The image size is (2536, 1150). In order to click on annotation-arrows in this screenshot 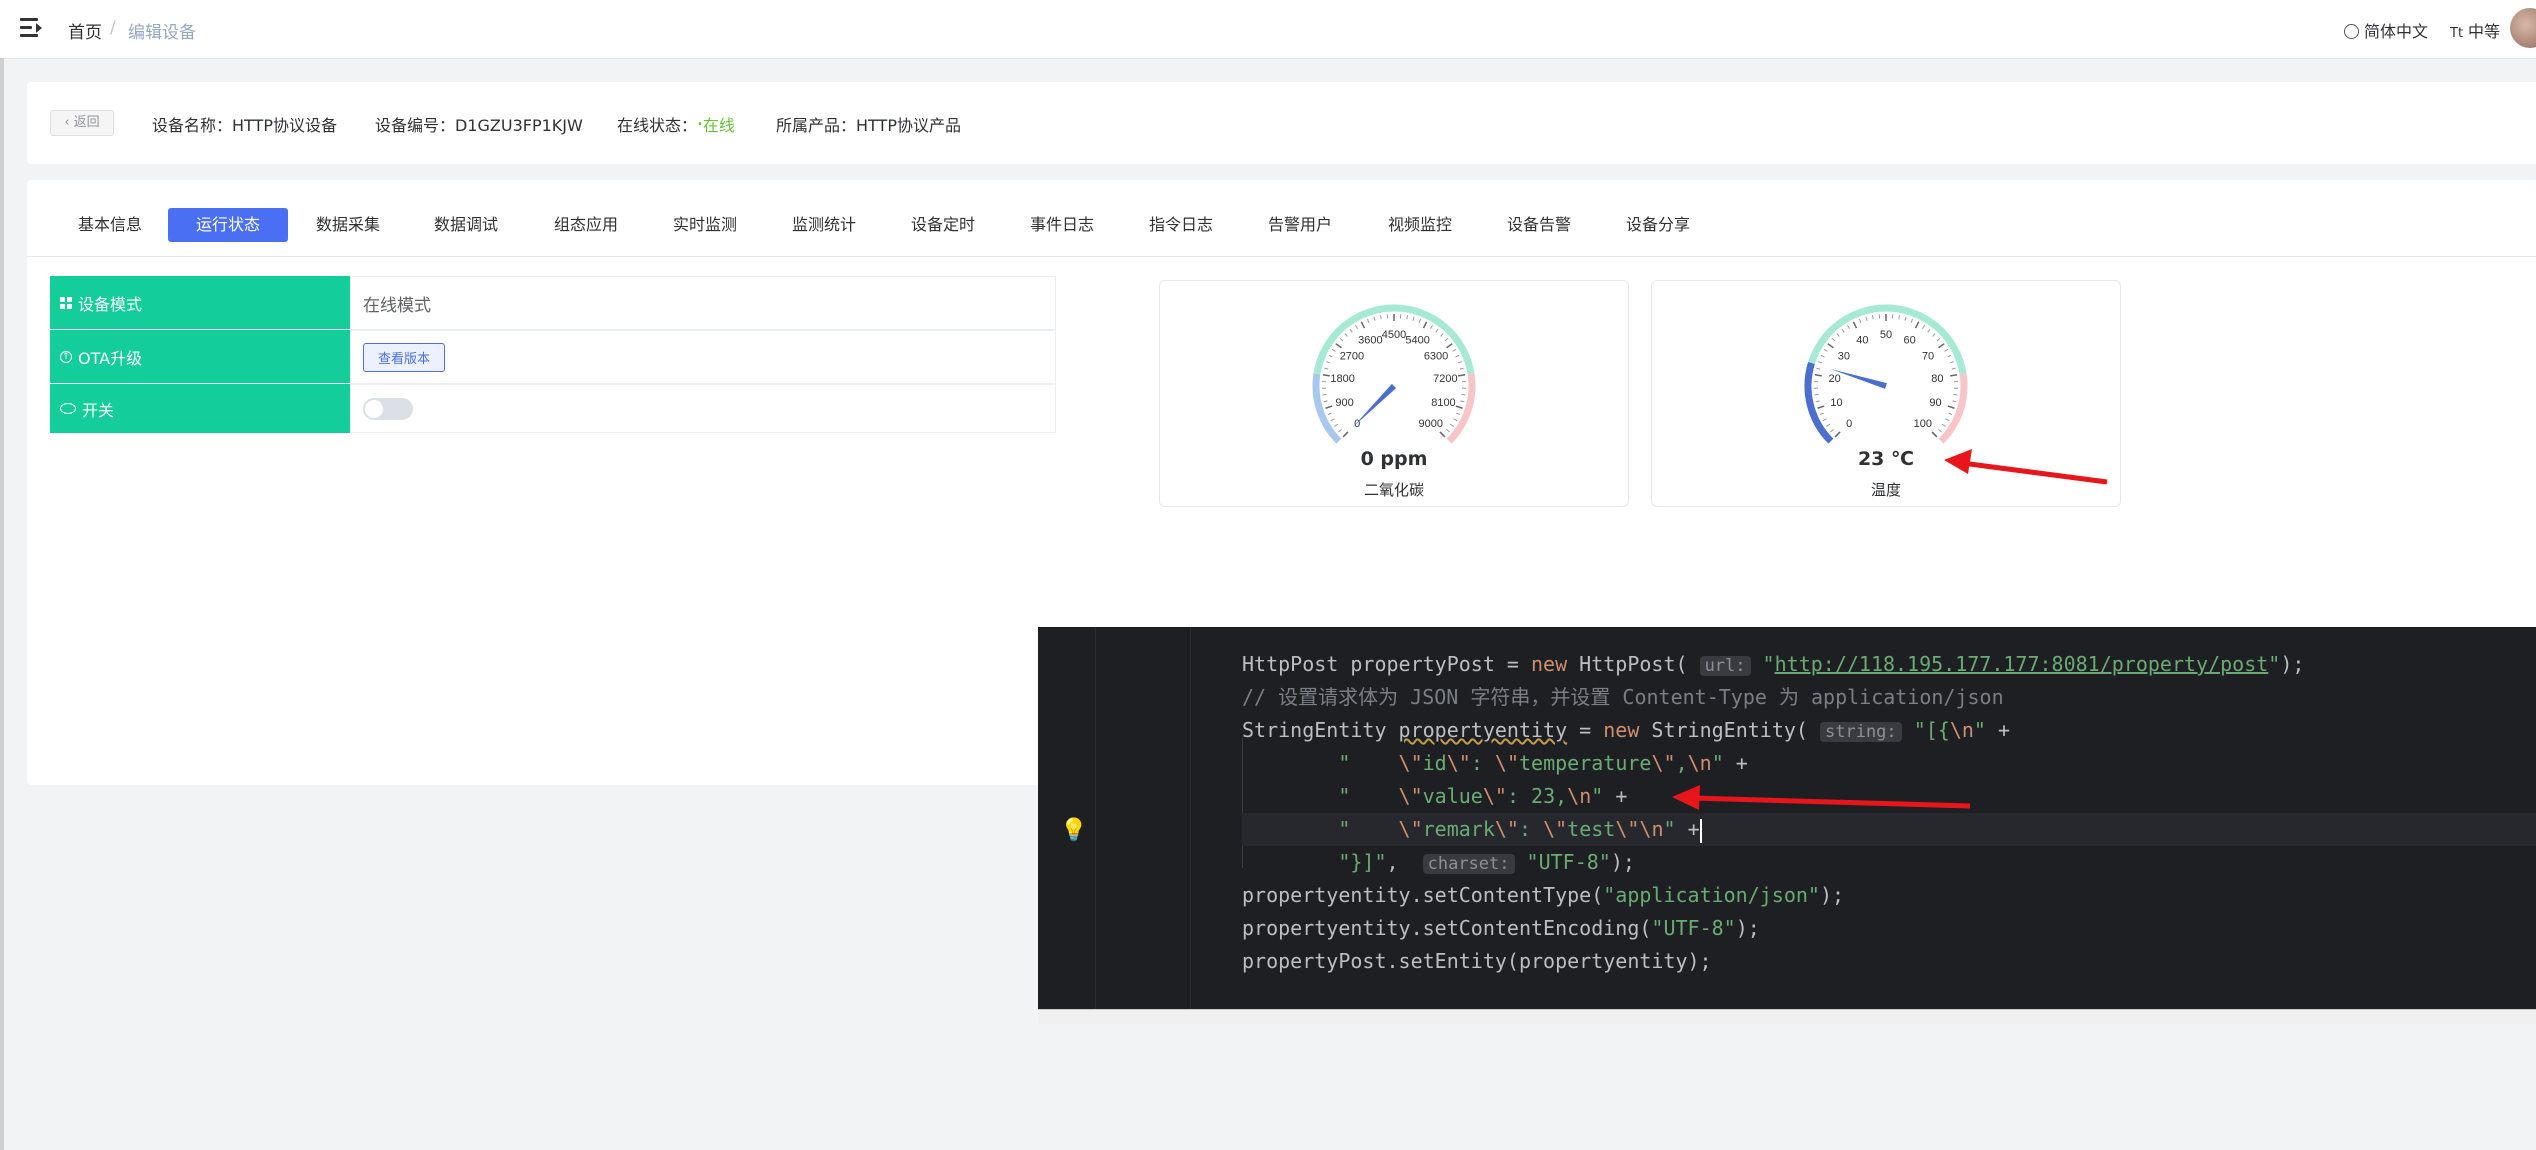, I will do `click(1890, 629)`.